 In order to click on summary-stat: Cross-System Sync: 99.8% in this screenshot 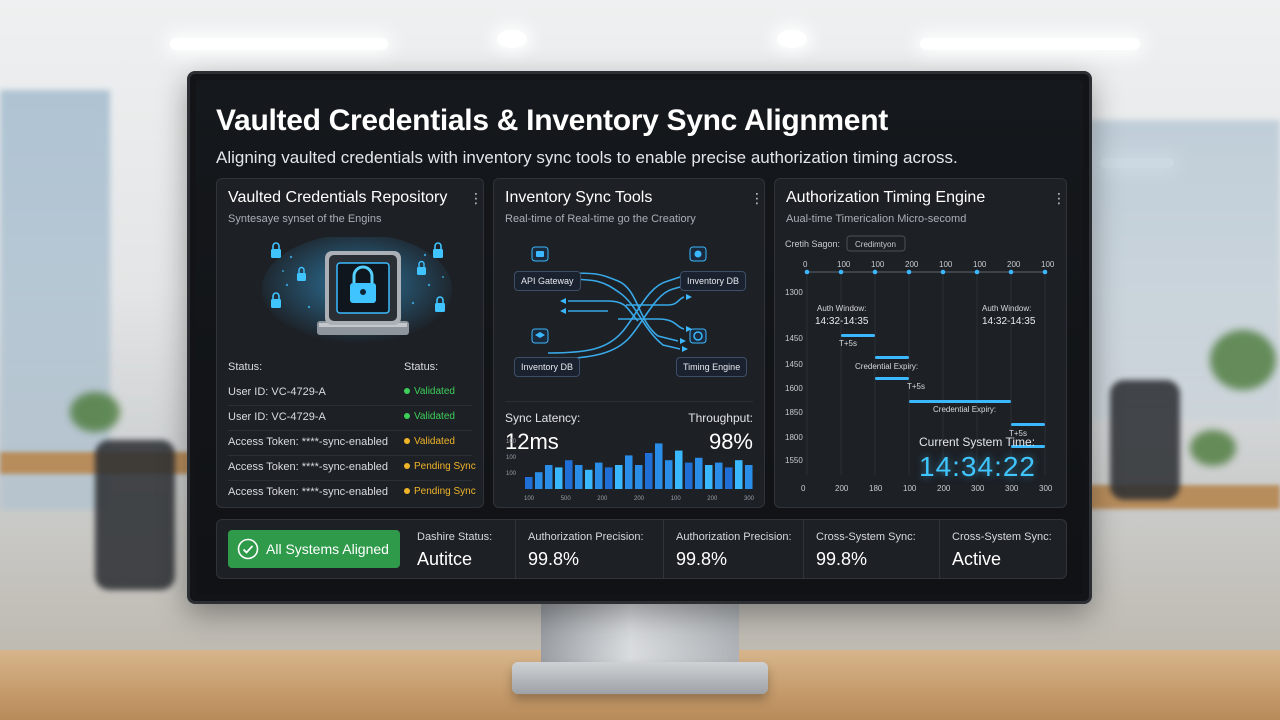, I will do `click(871, 549)`.